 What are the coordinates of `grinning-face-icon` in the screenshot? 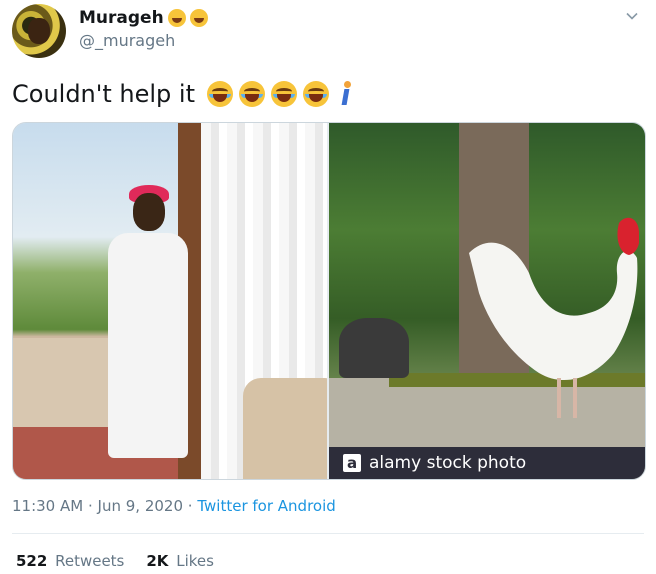 It's located at (198, 18).